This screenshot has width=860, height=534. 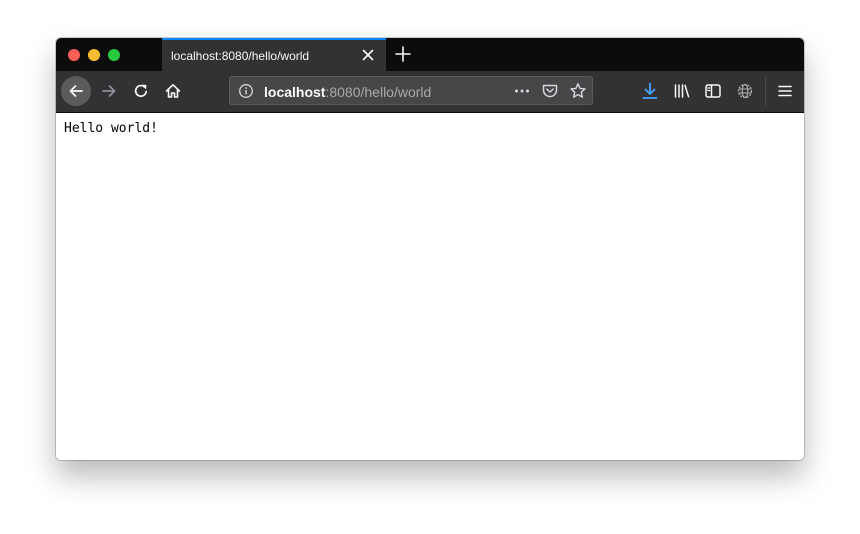 What do you see at coordinates (765, 91) in the screenshot?
I see `toolbar-divider` at bounding box center [765, 91].